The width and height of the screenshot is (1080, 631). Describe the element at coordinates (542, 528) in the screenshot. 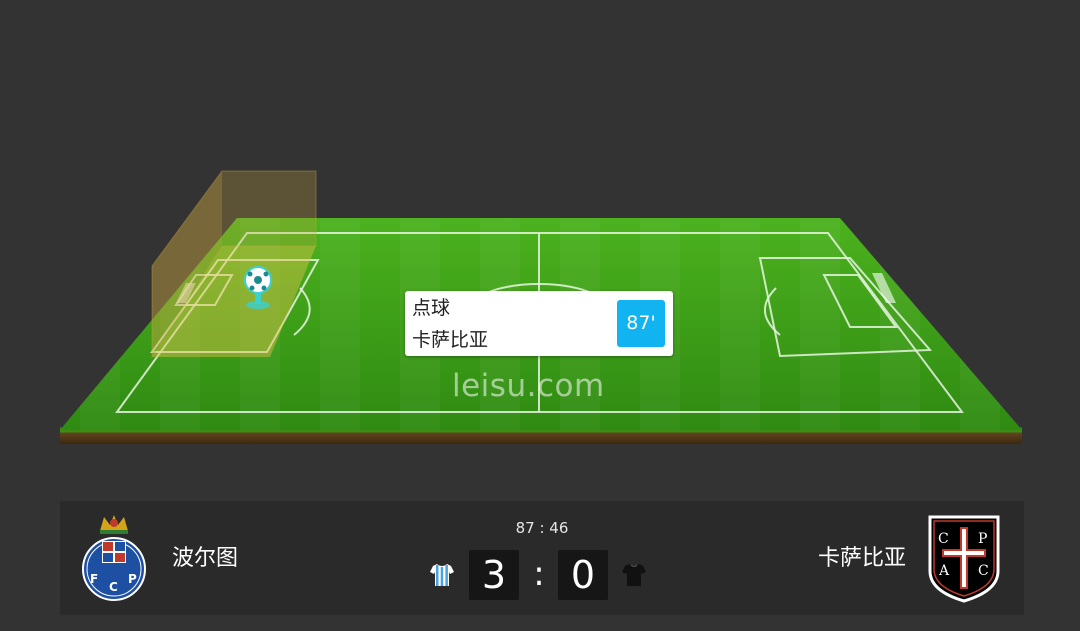

I see `match-clock: 87 : 46` at that location.